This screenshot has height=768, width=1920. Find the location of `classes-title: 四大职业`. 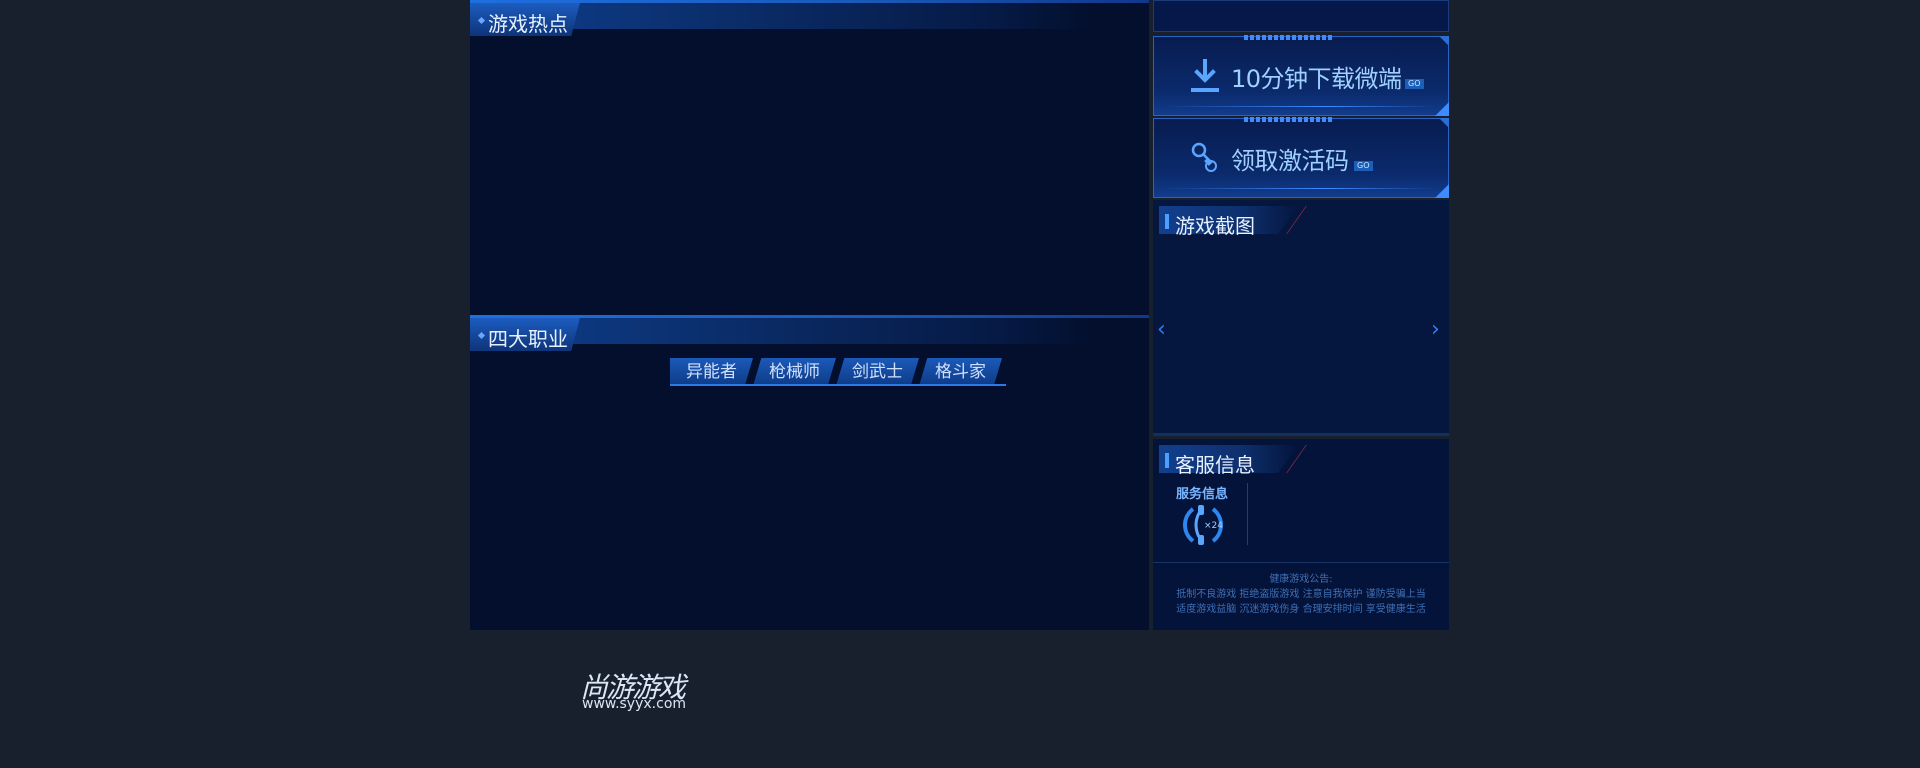

classes-title: 四大职业 is located at coordinates (528, 339).